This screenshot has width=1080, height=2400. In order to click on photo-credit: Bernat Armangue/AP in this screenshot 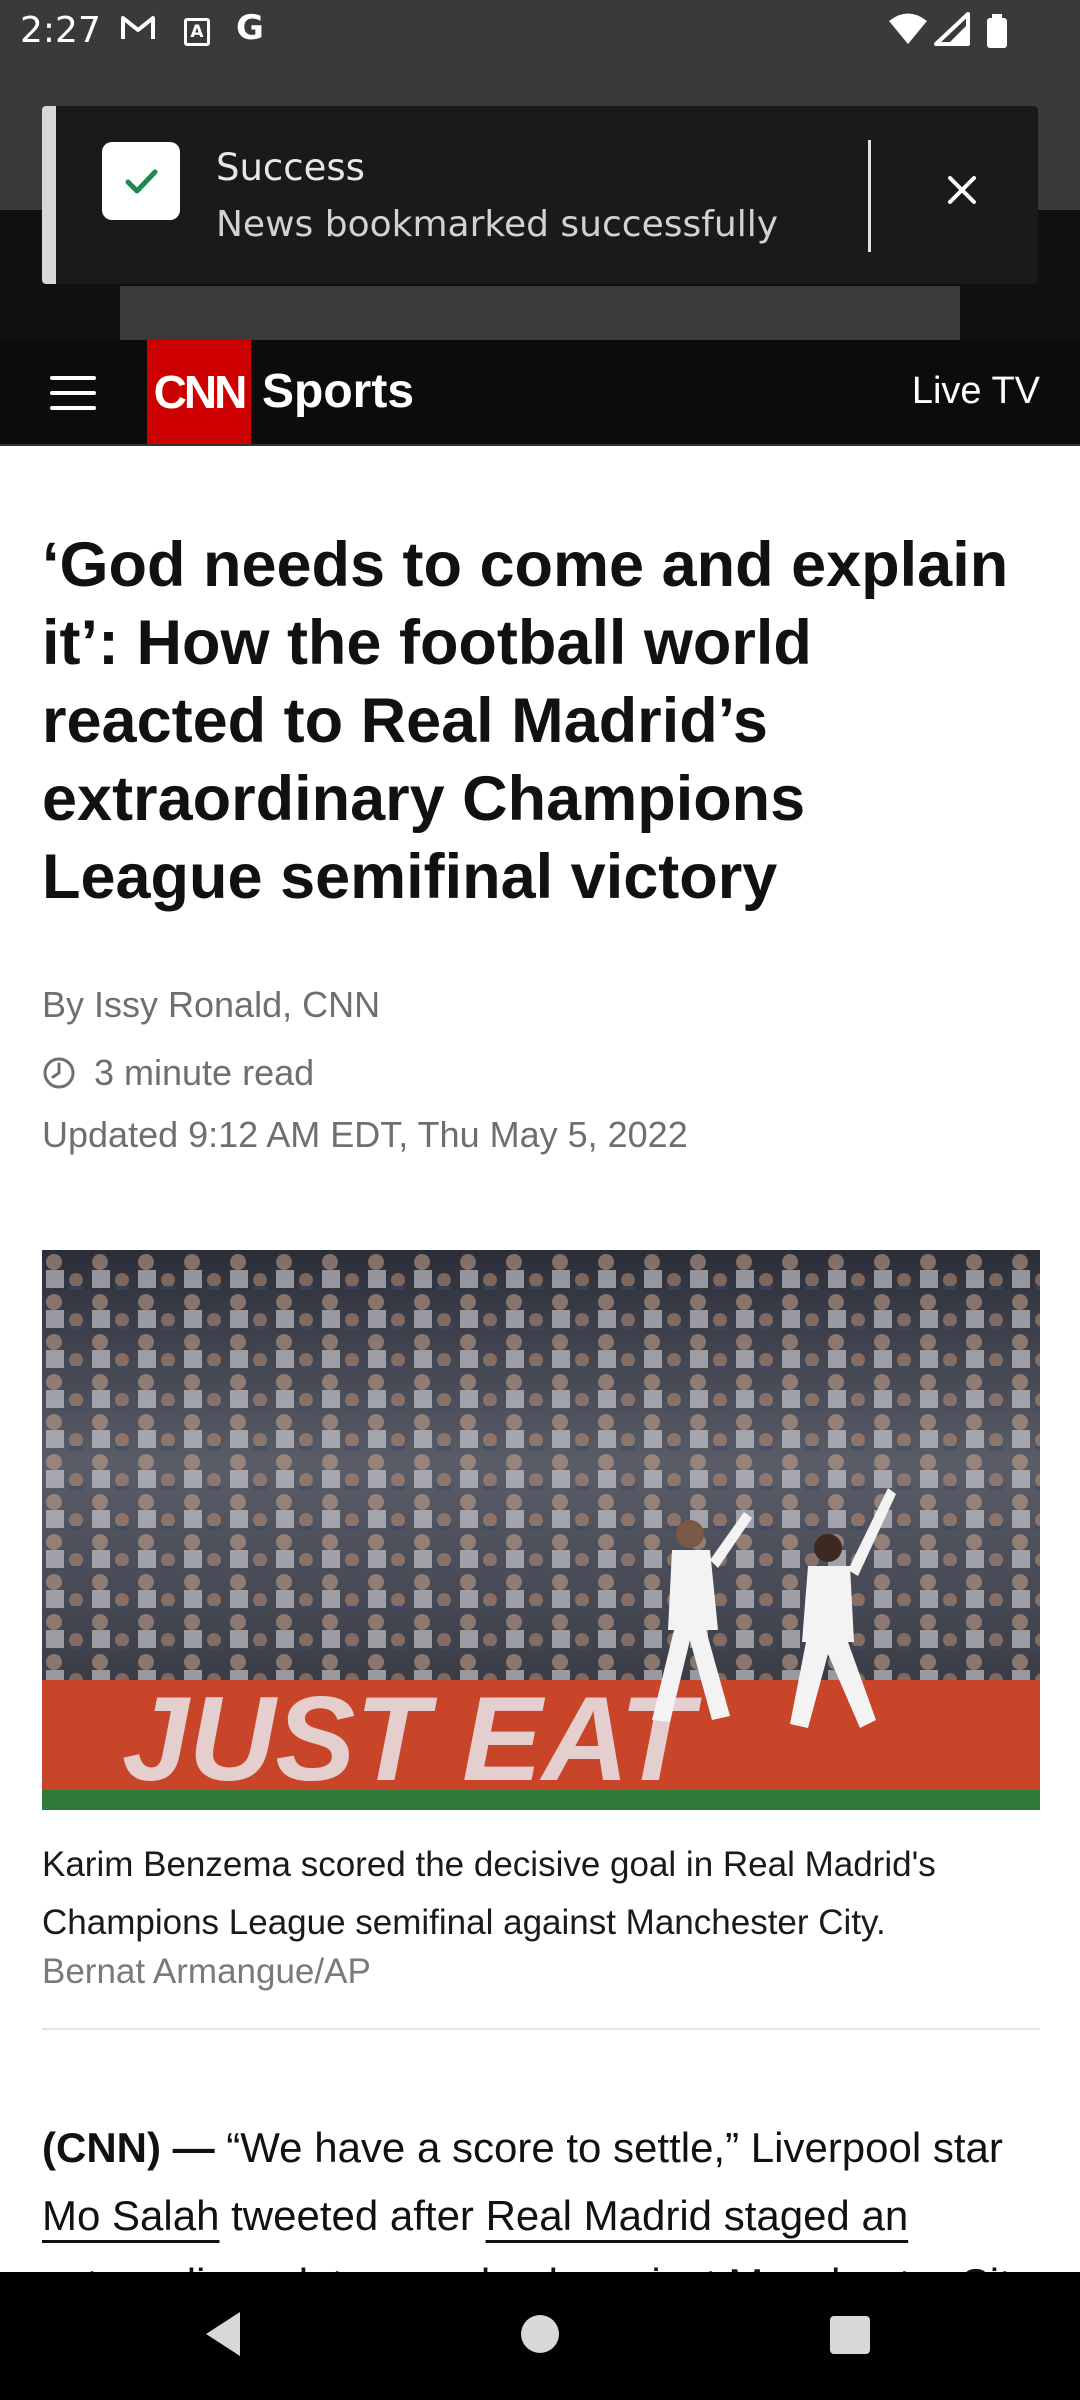, I will do `click(206, 1971)`.